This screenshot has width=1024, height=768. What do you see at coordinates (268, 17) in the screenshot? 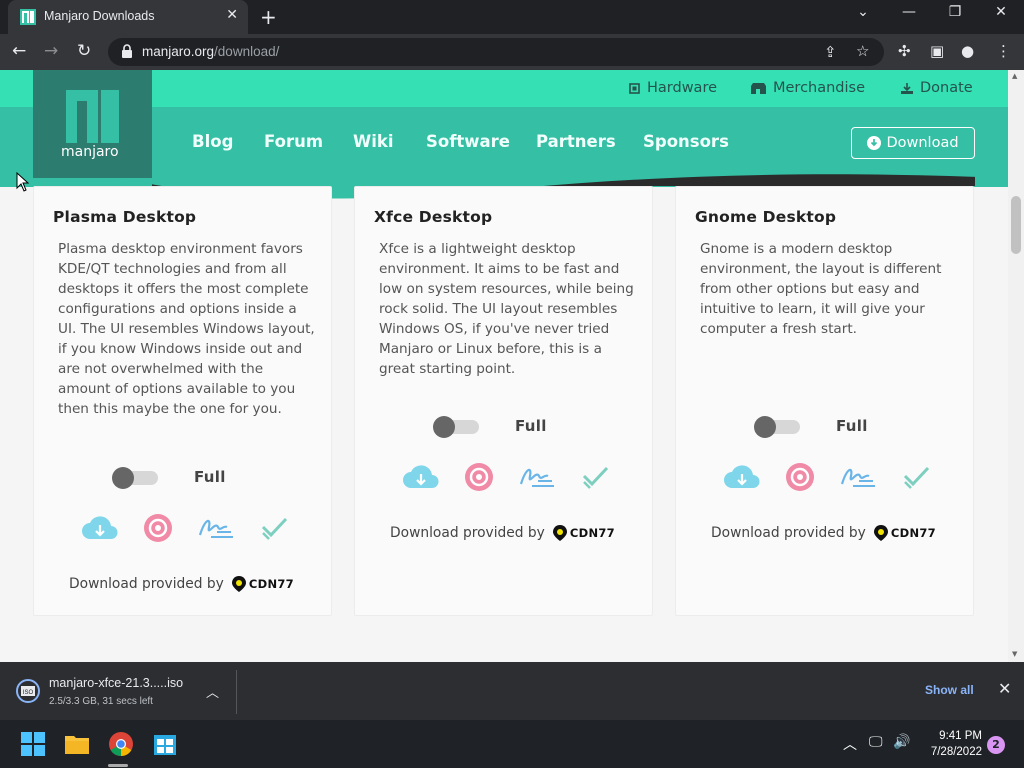
I see `new-tab-button: +` at bounding box center [268, 17].